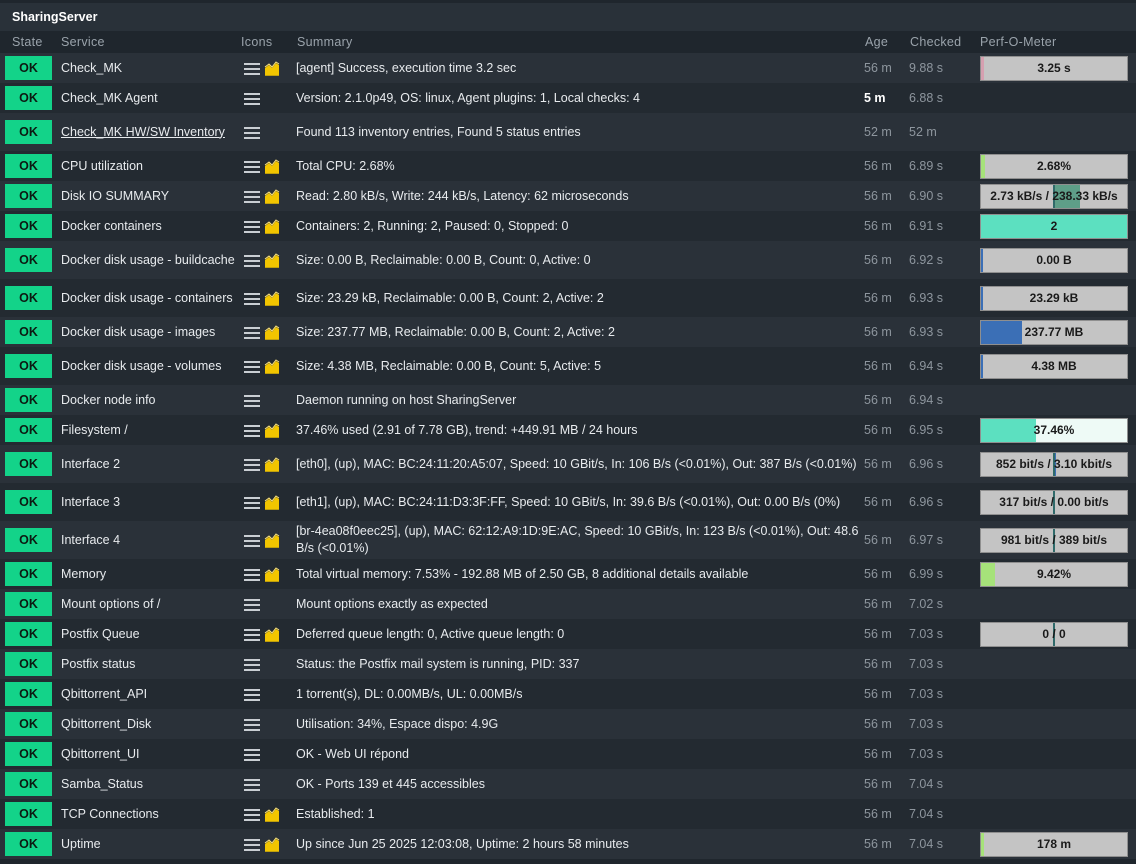  What do you see at coordinates (143, 132) in the screenshot?
I see `service-name: Check_MK HW/SW Inventory` at bounding box center [143, 132].